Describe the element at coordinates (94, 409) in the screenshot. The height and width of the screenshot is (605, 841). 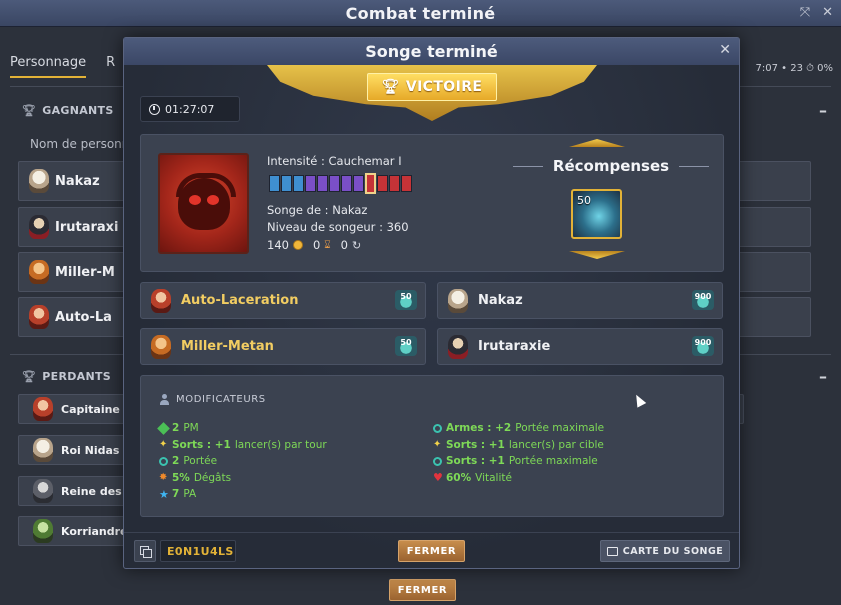
I see `loser-name: Capitaine I` at that location.